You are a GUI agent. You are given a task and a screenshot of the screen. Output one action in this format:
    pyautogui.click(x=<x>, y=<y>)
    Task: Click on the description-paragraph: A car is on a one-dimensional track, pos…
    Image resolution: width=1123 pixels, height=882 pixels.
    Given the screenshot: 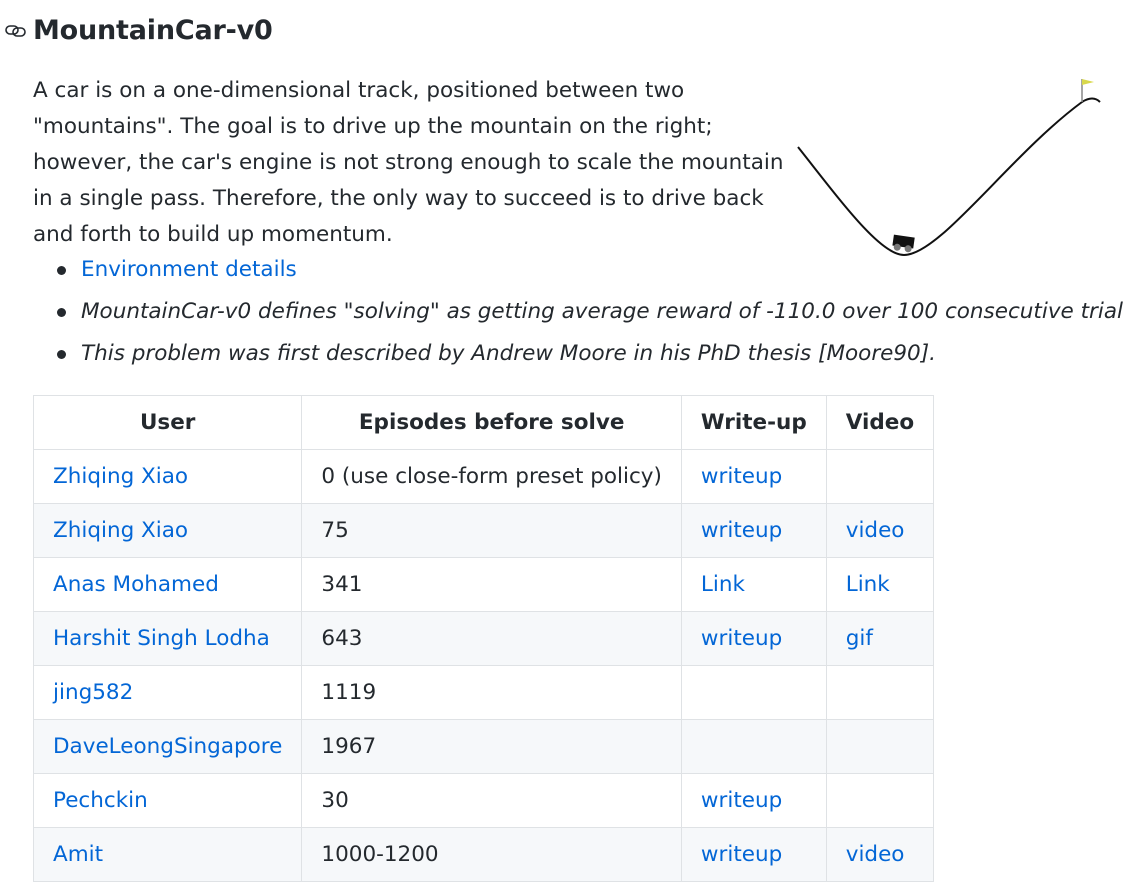 What is the action you would take?
    pyautogui.click(x=413, y=163)
    